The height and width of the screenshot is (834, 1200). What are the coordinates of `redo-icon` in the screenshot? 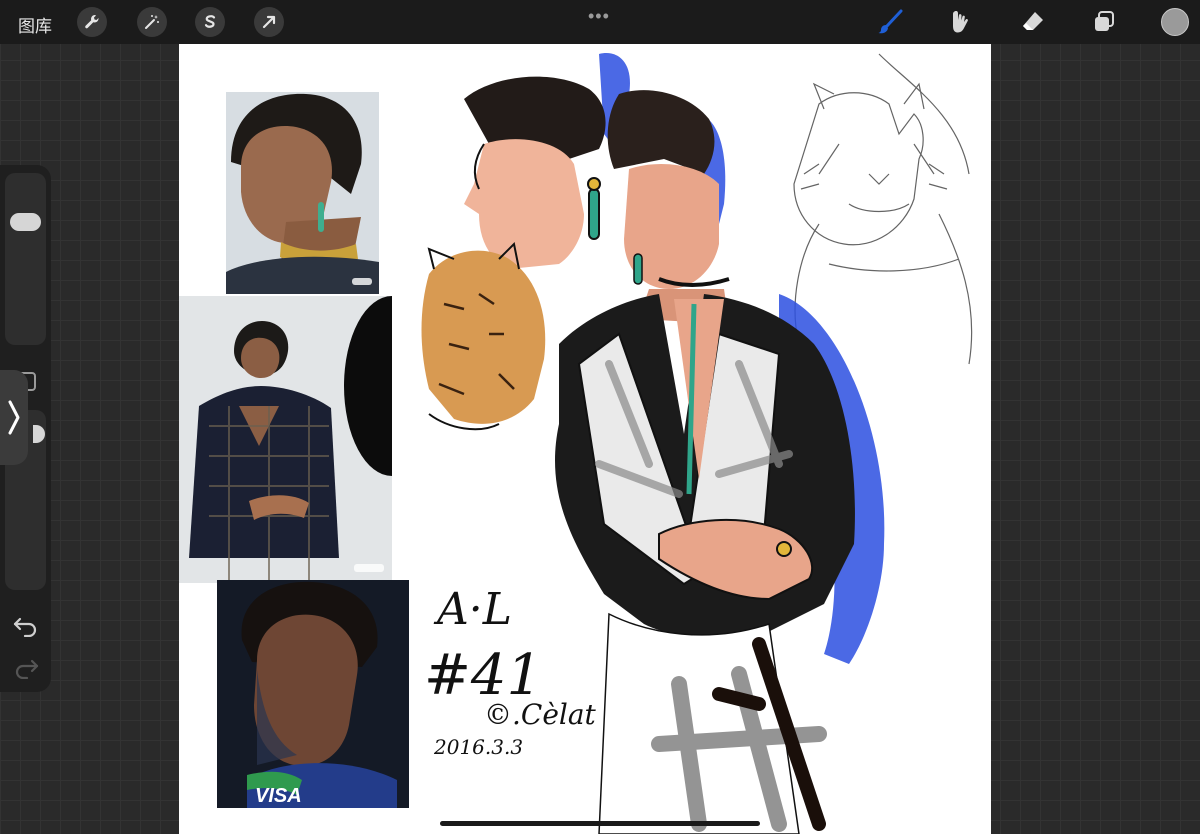 It's located at (26, 667).